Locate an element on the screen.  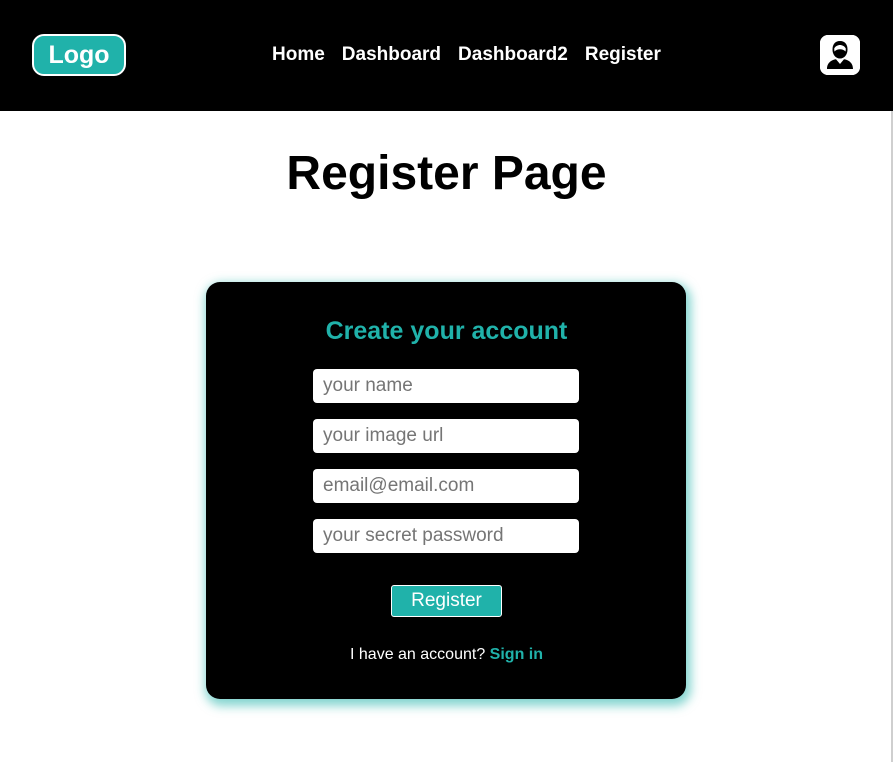
password-field is located at coordinates (446, 536).